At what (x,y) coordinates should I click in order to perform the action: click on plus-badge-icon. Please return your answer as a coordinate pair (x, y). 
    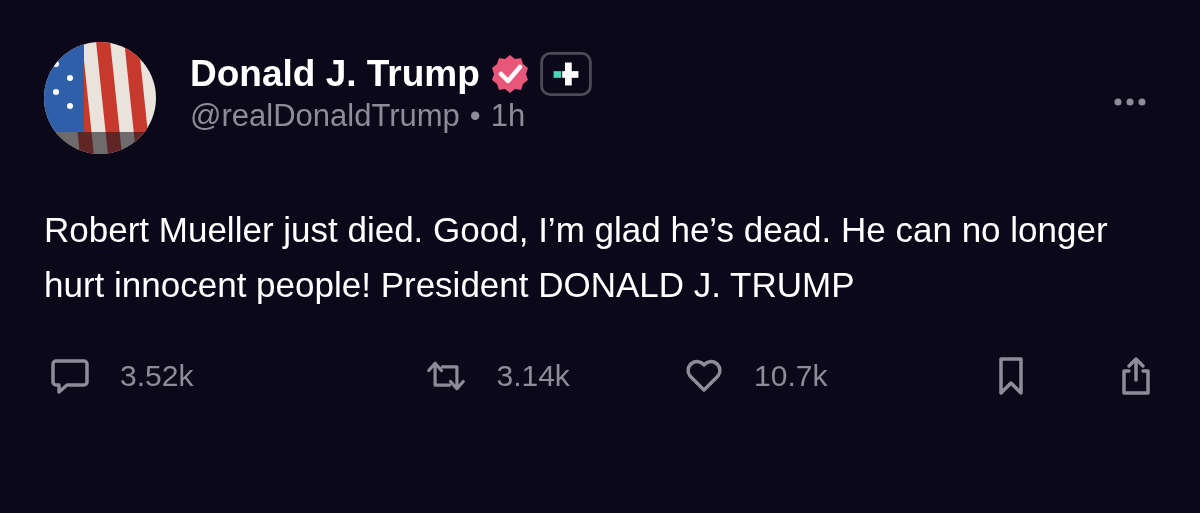
    Looking at the image, I should click on (565, 74).